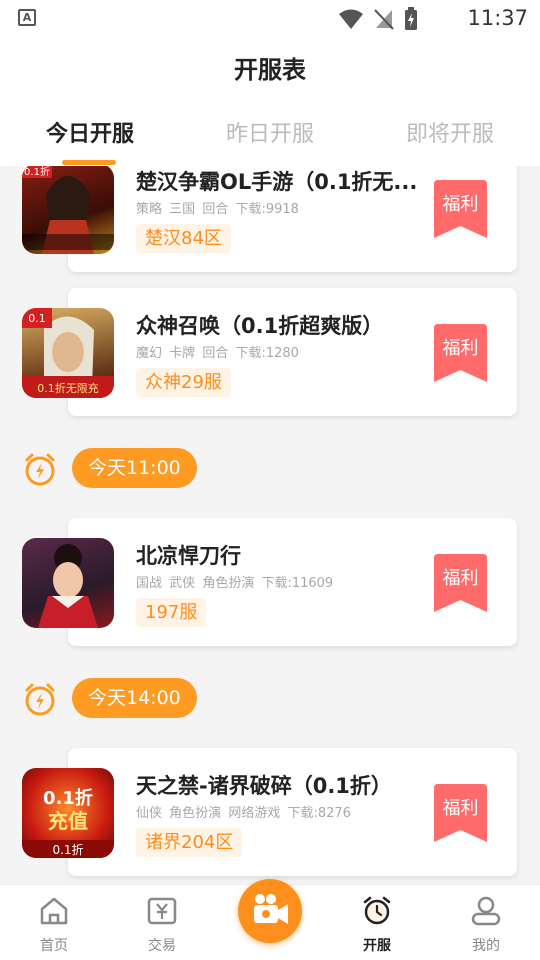 The image size is (540, 960). Describe the element at coordinates (89, 162) in the screenshot. I see `tab-active-indicator` at that location.